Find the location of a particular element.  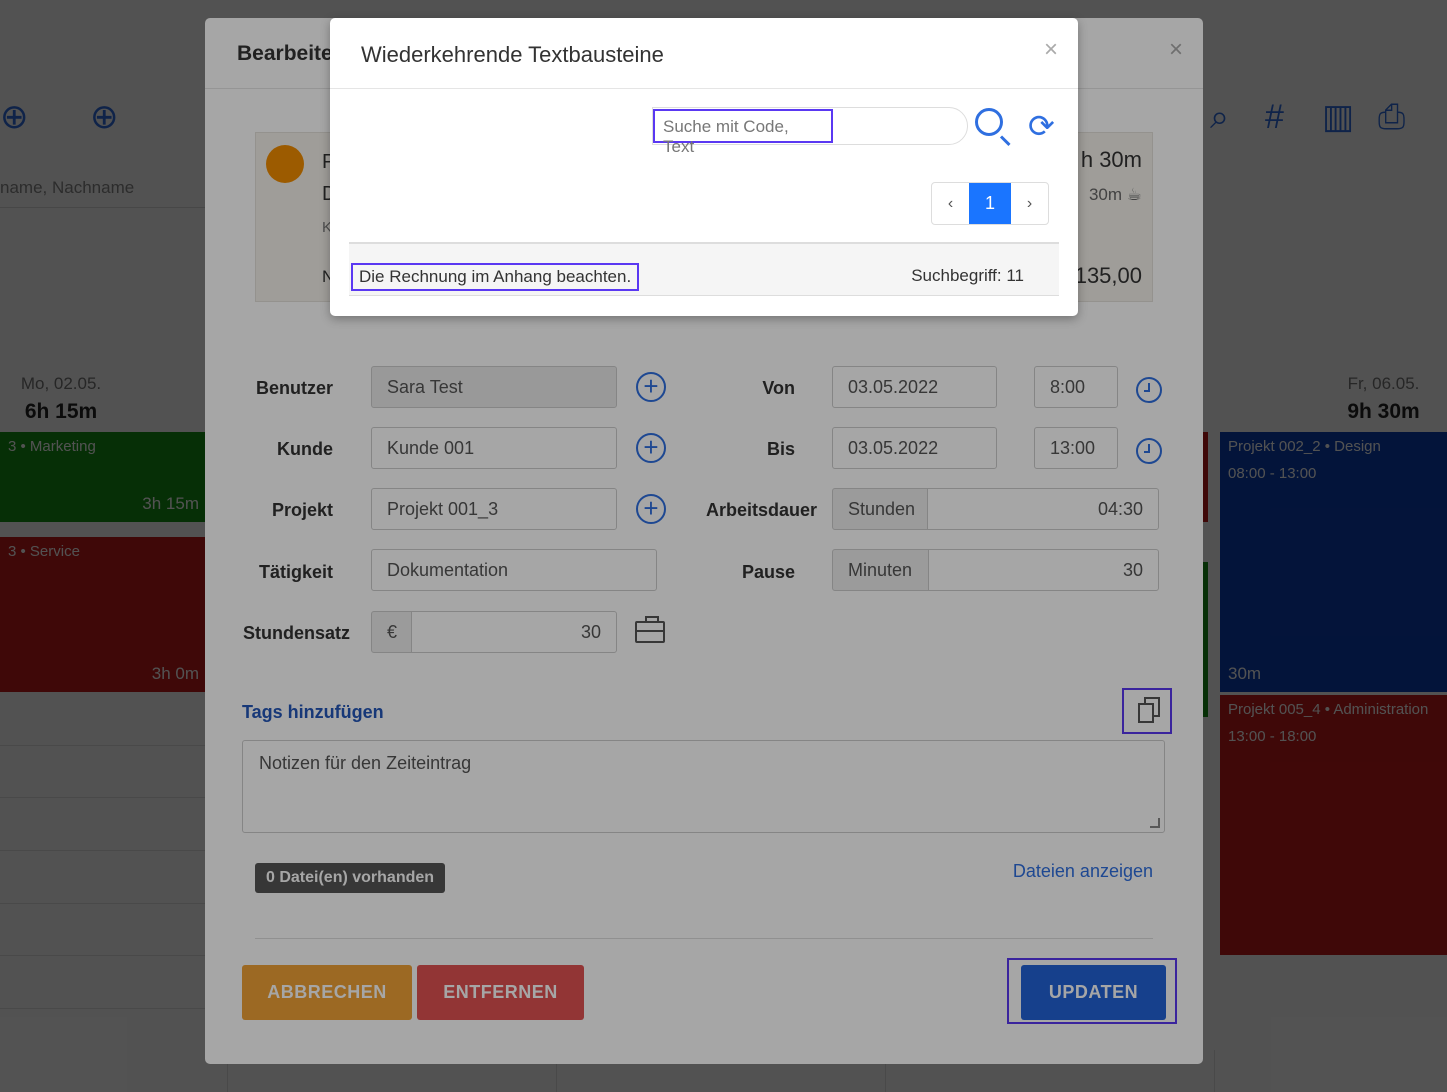

page-button: 1 is located at coordinates (990, 203).